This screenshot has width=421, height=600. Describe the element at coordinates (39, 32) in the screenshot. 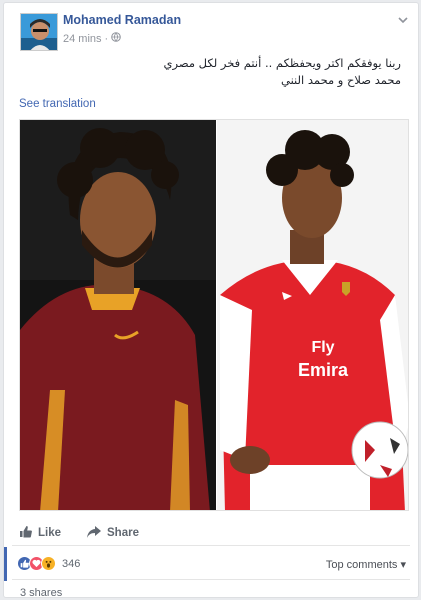

I see `author-avatar` at that location.